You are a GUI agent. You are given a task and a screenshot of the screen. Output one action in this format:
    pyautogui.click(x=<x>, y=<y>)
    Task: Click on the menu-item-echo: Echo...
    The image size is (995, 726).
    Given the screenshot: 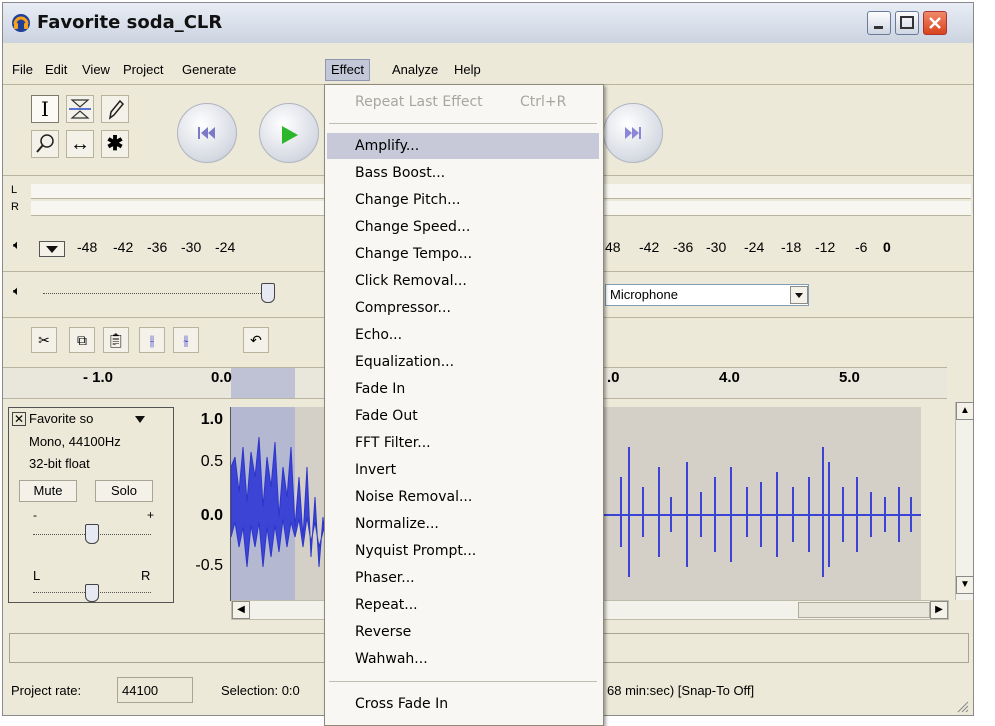 What is the action you would take?
    pyautogui.click(x=463, y=335)
    